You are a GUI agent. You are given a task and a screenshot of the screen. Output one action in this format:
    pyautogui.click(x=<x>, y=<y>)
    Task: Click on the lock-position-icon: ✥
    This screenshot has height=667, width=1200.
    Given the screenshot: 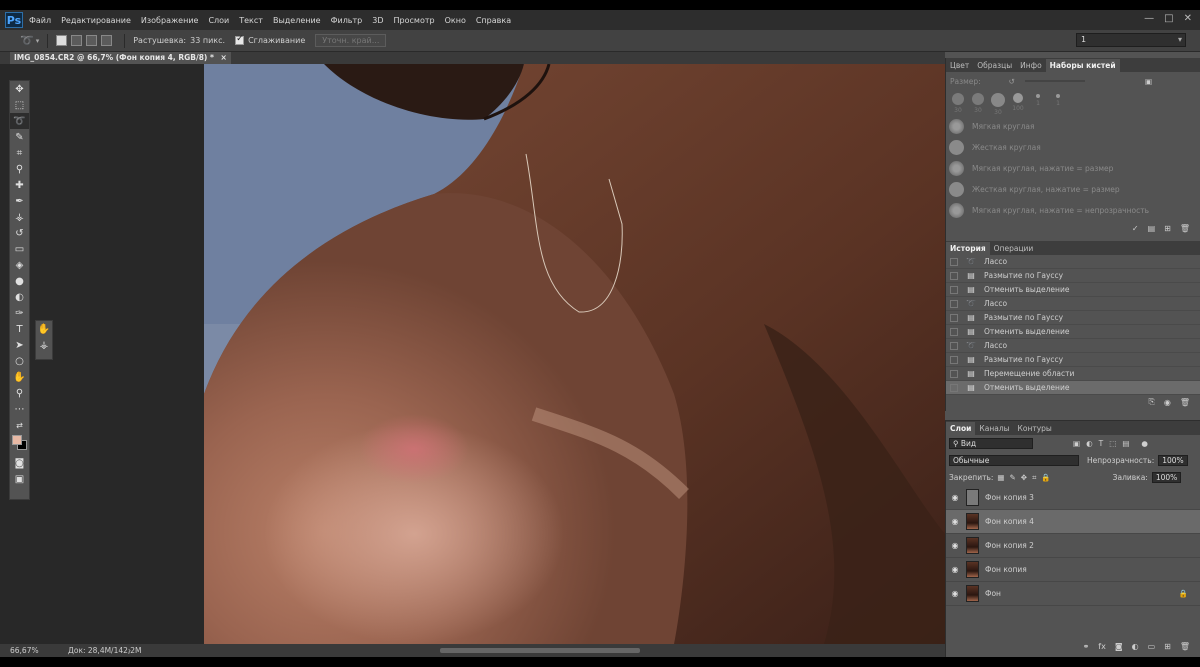 What is the action you would take?
    pyautogui.click(x=1024, y=477)
    